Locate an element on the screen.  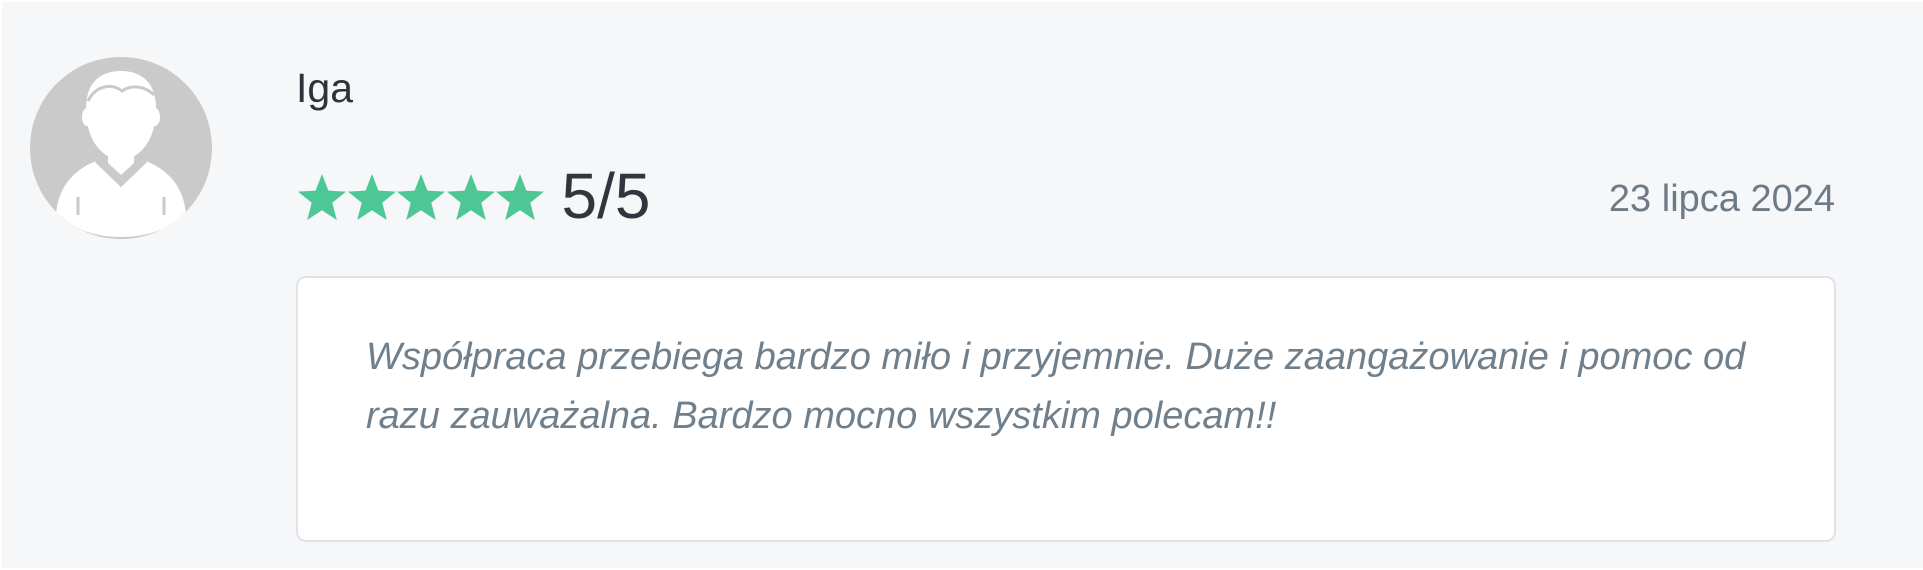
user-silhouette-icon is located at coordinates (121, 148).